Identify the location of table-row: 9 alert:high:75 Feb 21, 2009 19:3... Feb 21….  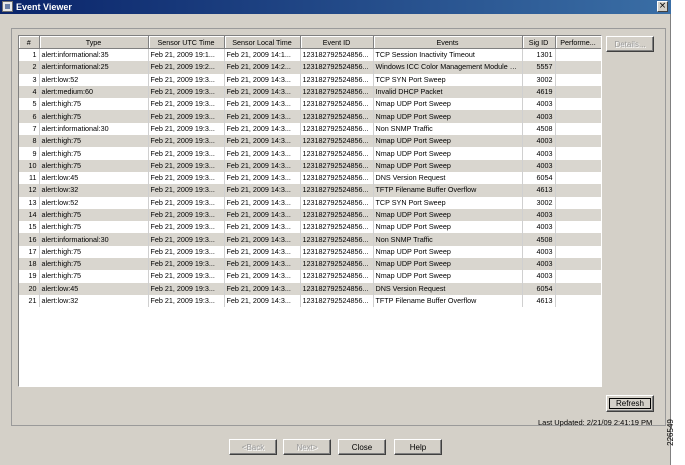
(310, 153).